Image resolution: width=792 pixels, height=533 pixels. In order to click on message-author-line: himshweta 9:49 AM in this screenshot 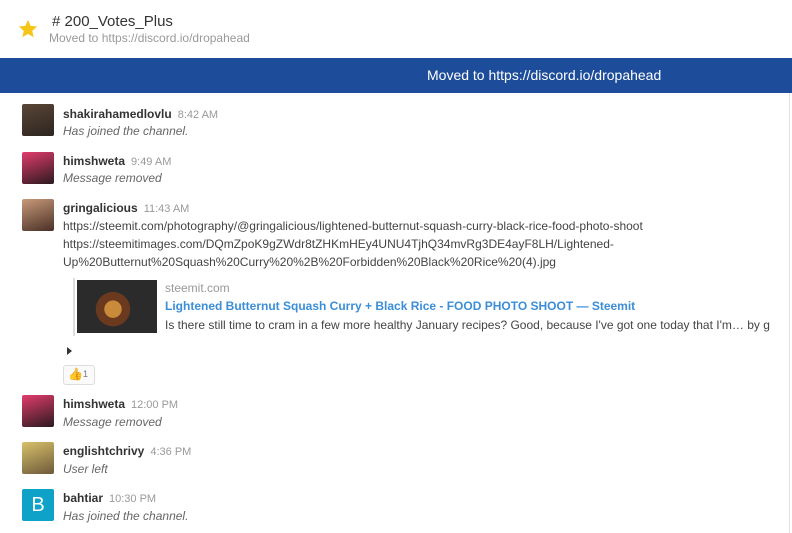, I will do `click(117, 161)`.